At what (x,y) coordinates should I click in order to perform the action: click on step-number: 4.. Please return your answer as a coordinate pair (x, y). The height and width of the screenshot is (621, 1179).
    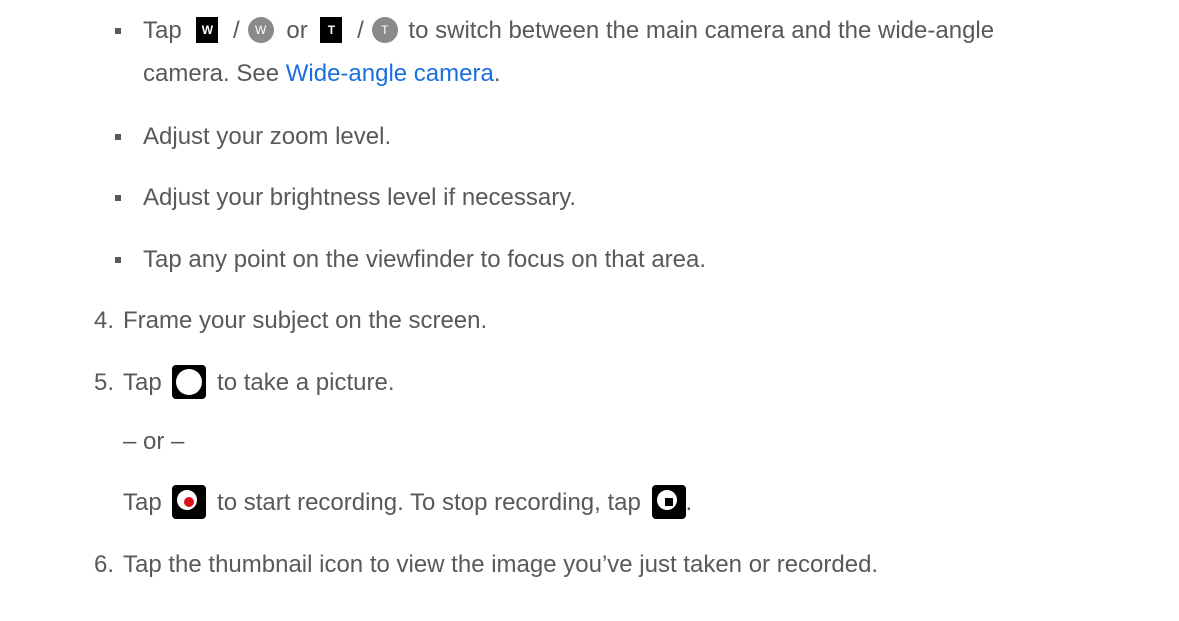
    Looking at the image, I should click on (104, 320).